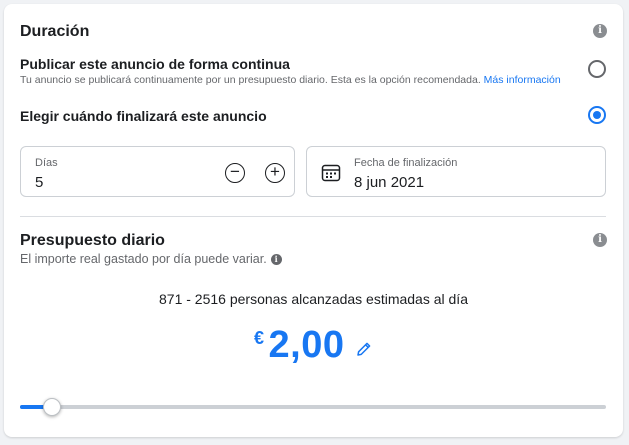 The width and height of the screenshot is (629, 445). Describe the element at coordinates (307, 345) in the screenshot. I see `budget-amount: 2,00` at that location.